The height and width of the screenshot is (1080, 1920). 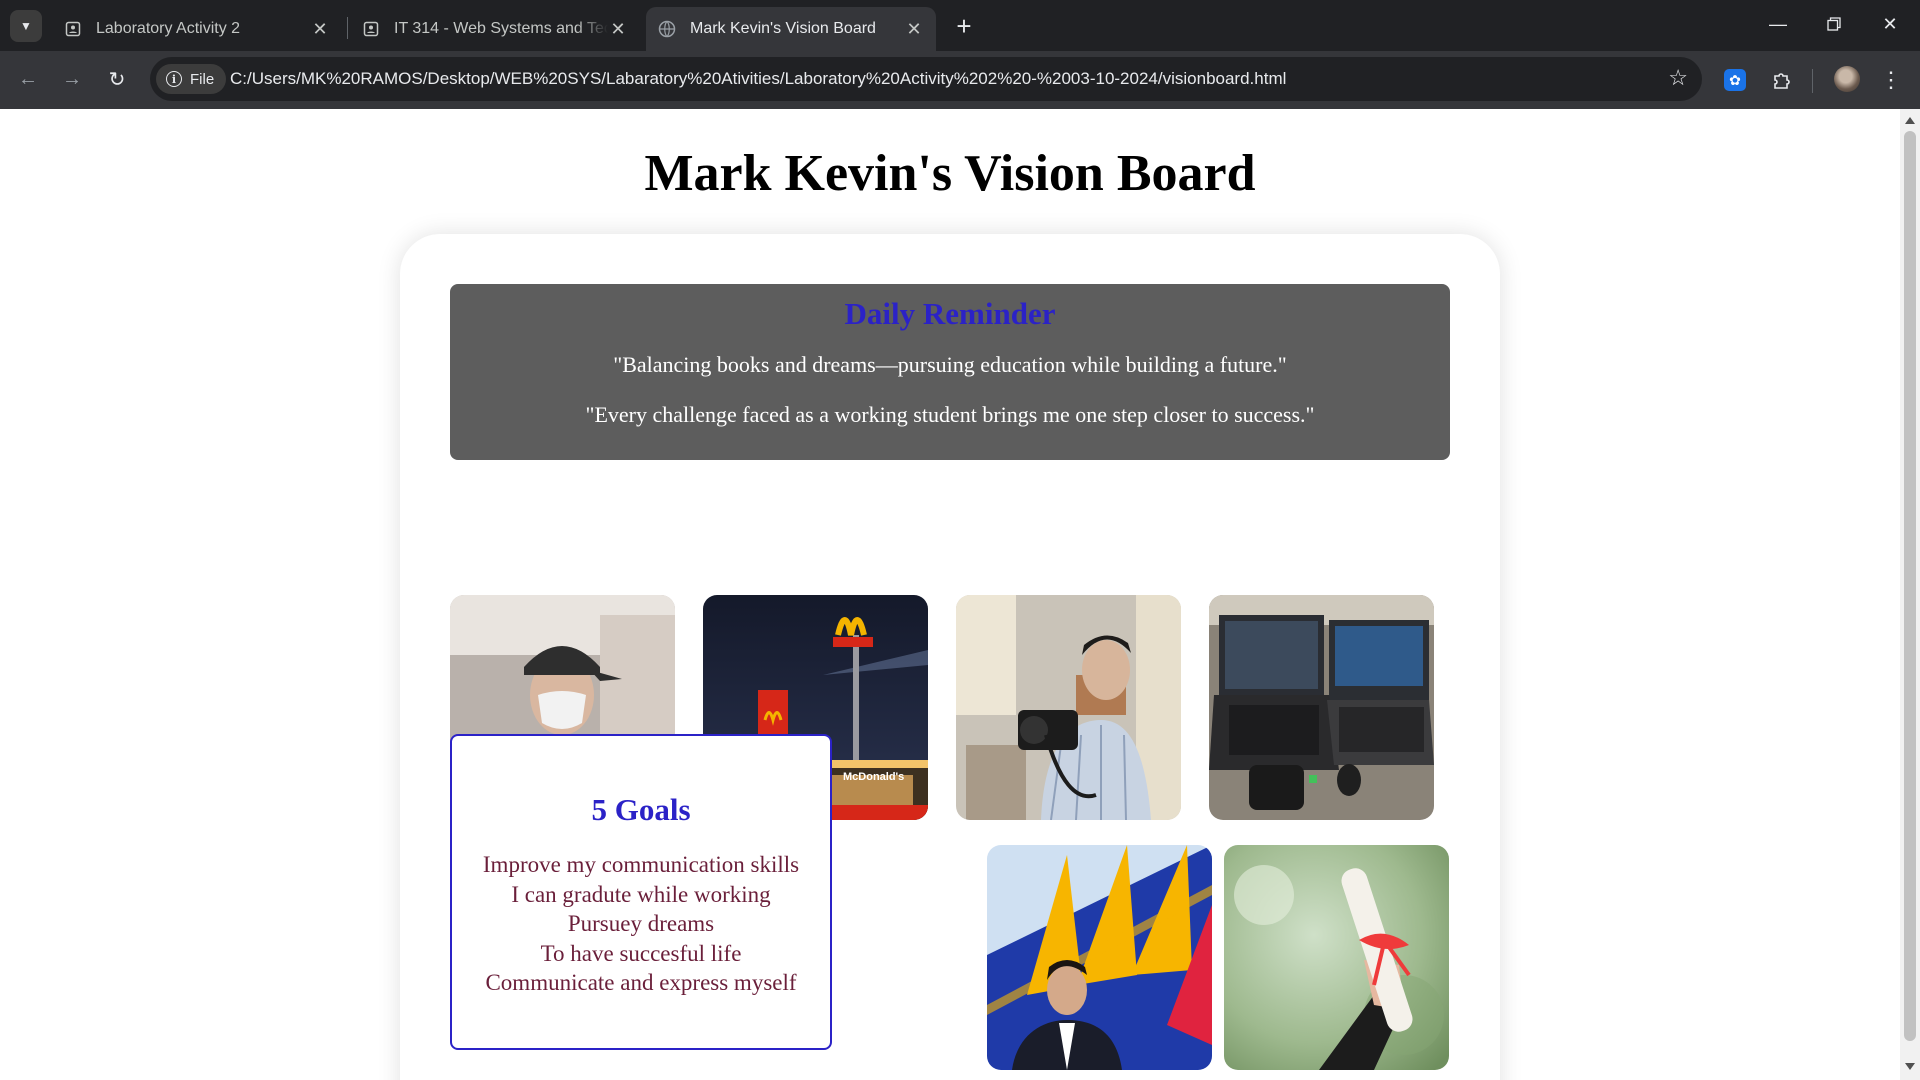 I want to click on tab-title: IT 314 - Web Systems and Technologies, so click(x=501, y=28).